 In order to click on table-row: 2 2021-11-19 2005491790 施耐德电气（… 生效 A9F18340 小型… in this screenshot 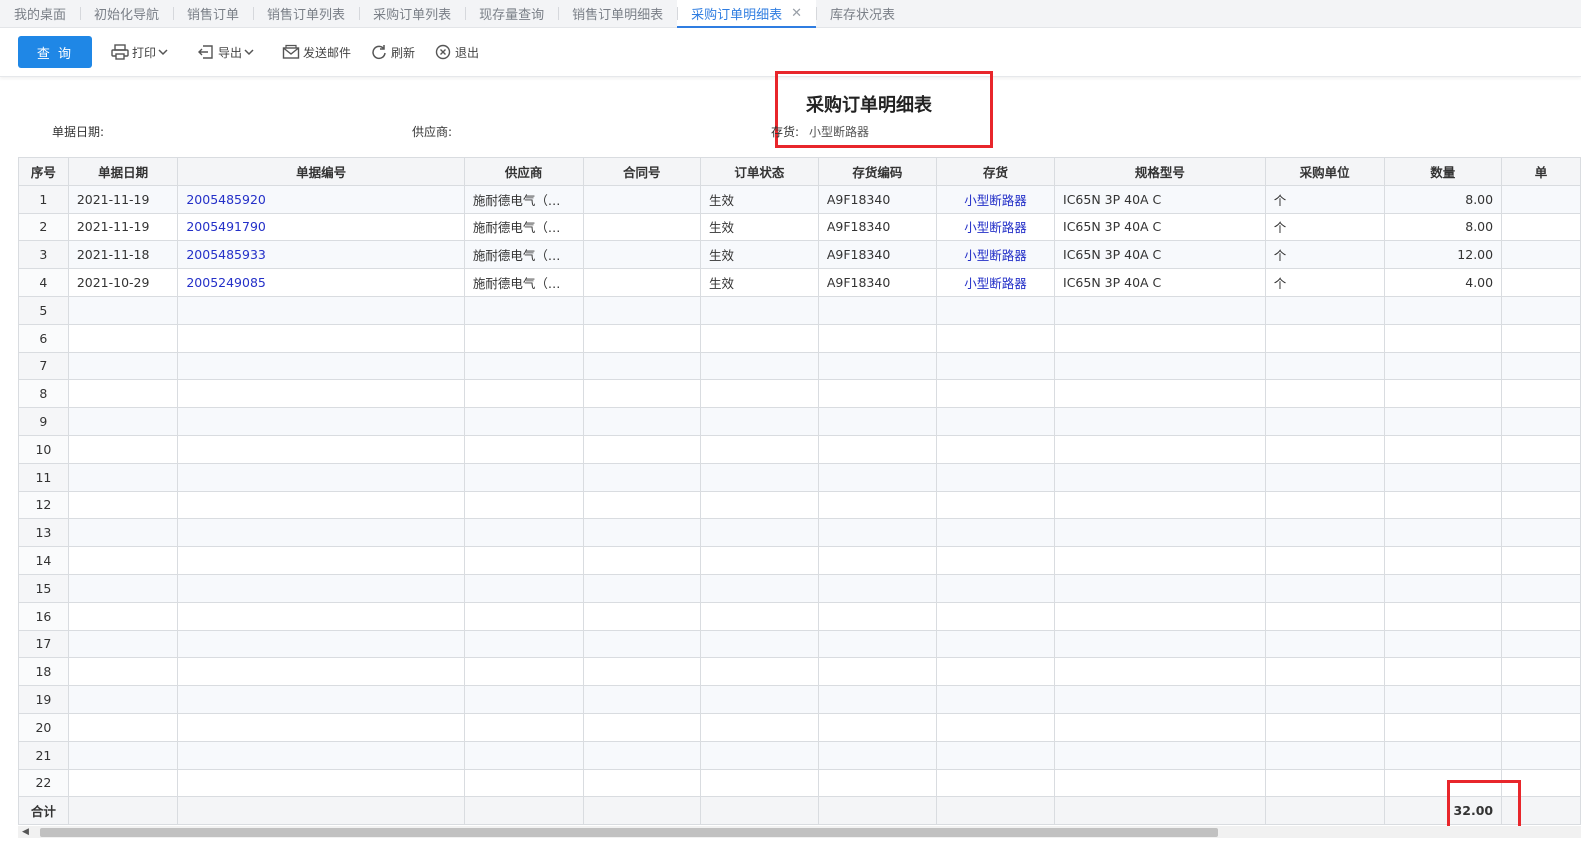, I will do `click(799, 227)`.